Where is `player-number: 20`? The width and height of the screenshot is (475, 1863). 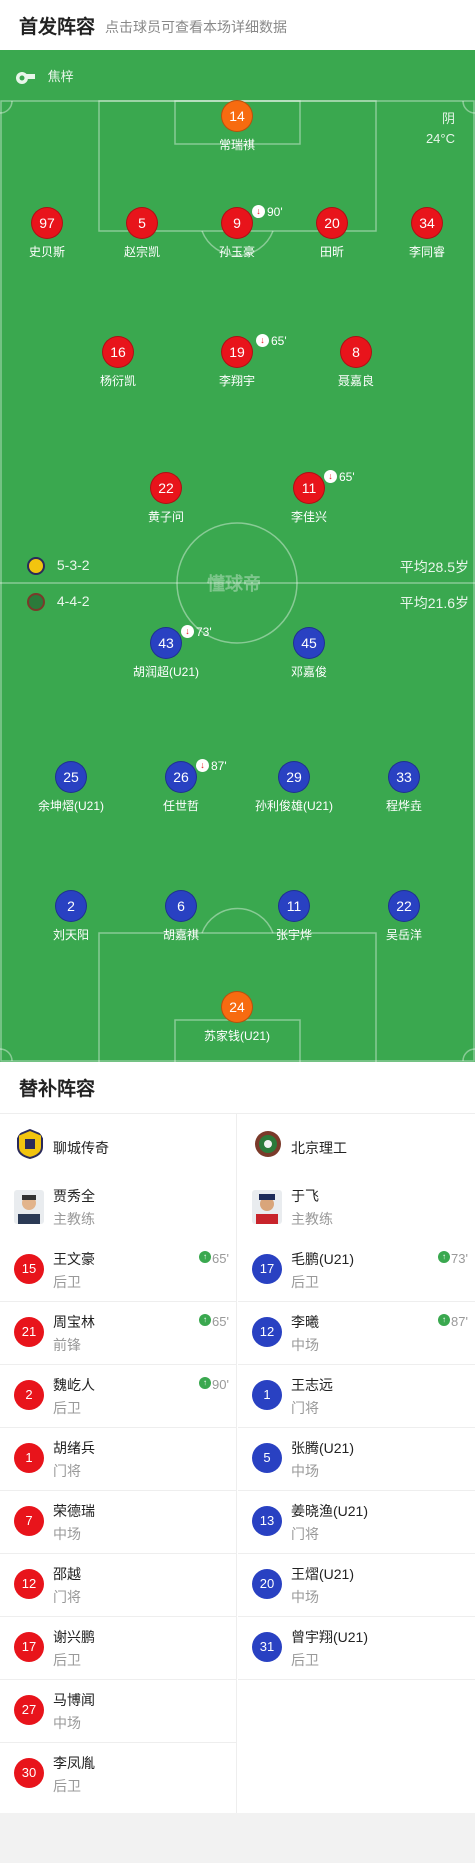
player-number: 20 is located at coordinates (332, 223).